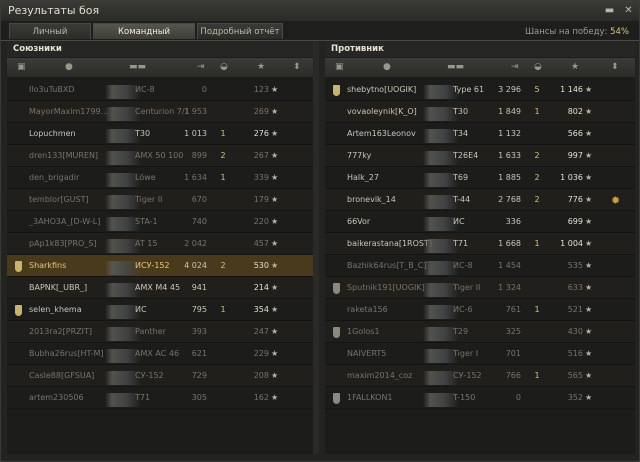  Describe the element at coordinates (480, 67) in the screenshot. I see `enemies-column-header: ▣ ● ▬▬ ⇥ ◒ ★ ⬍` at that location.